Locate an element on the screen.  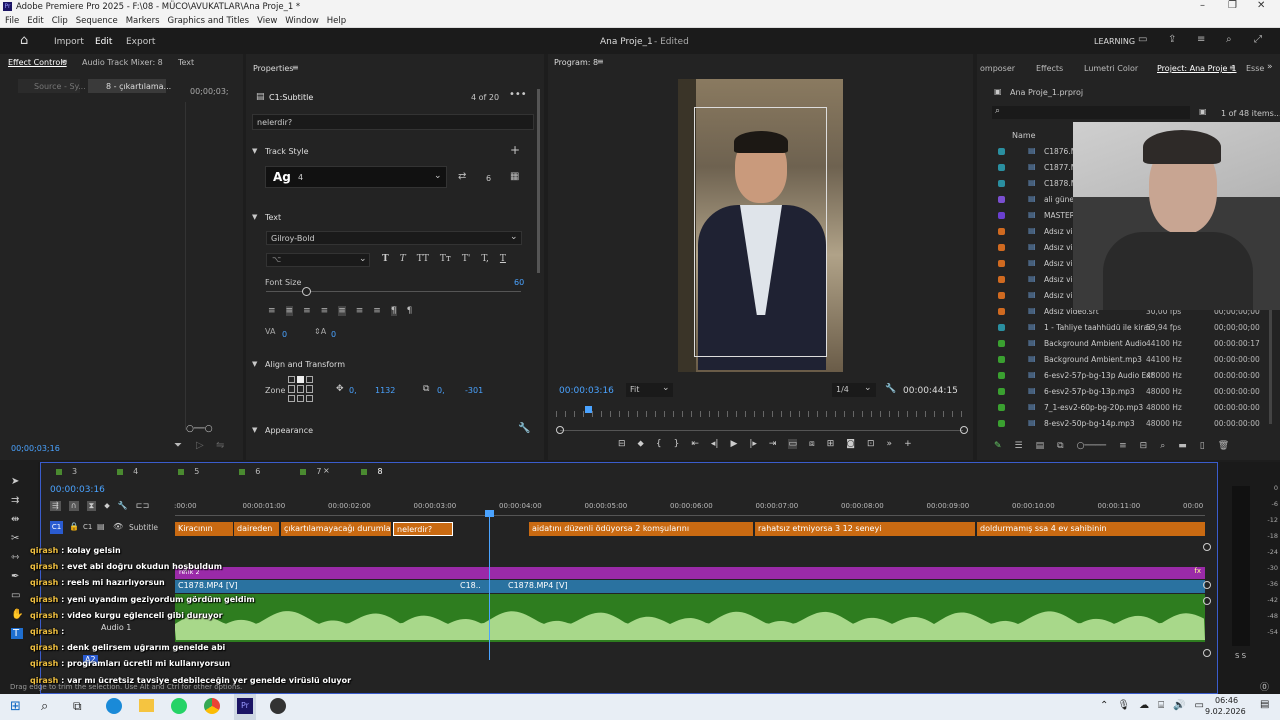
small-caps-icon: Tᴛ is located at coordinates (445, 259).